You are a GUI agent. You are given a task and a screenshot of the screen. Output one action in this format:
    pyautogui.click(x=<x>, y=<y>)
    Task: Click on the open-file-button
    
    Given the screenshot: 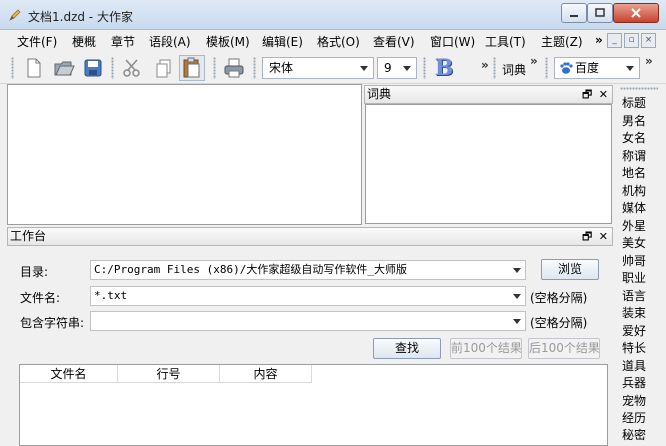 What is the action you would take?
    pyautogui.click(x=64, y=68)
    